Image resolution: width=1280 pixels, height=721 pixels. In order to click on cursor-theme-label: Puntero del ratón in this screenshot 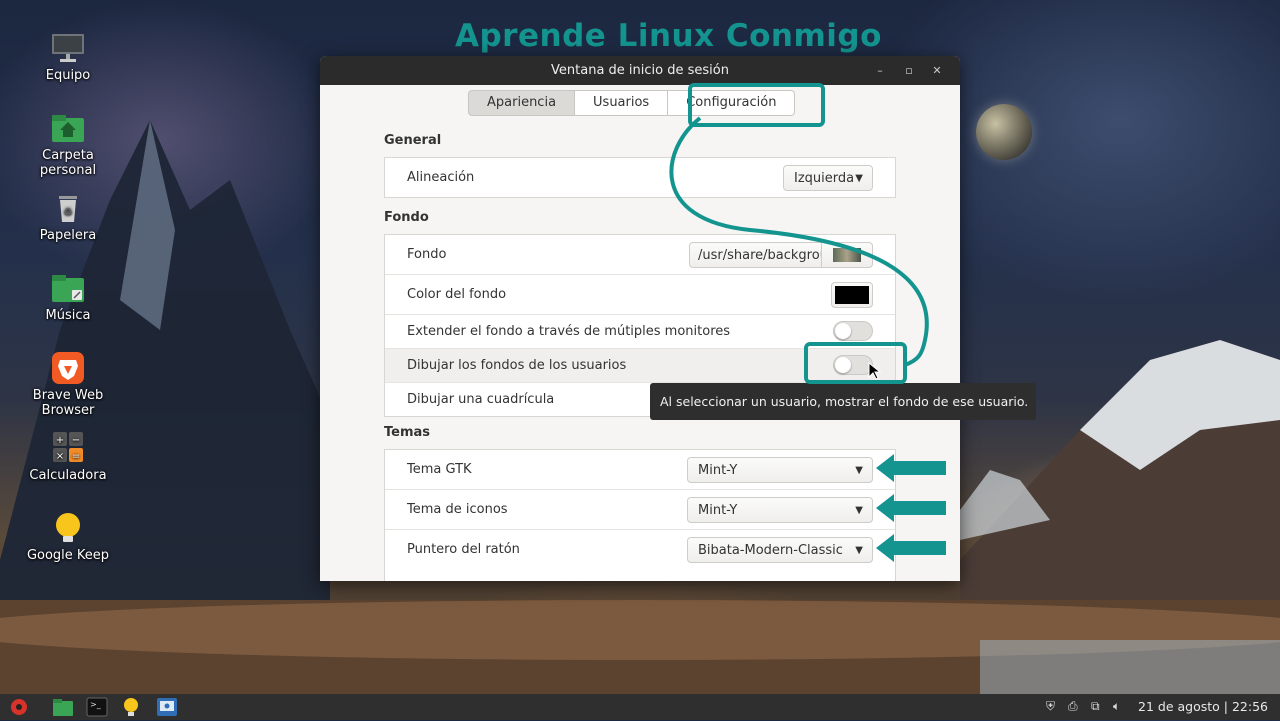, I will do `click(463, 549)`.